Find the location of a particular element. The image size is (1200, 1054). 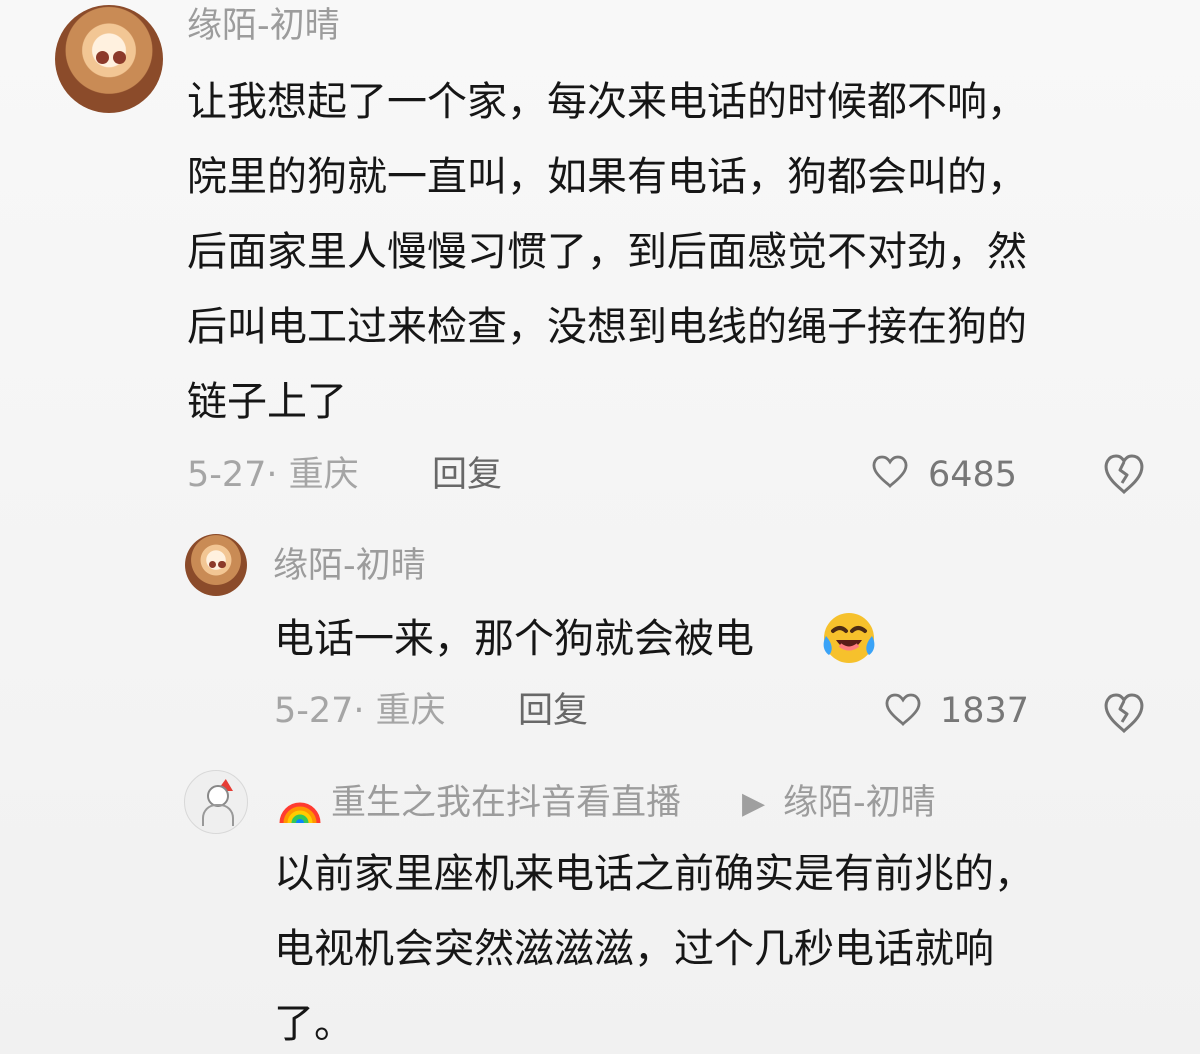

comment-text-line: 后叫电工过来检查，没想到电线的绳子接在狗的 is located at coordinates (607, 327).